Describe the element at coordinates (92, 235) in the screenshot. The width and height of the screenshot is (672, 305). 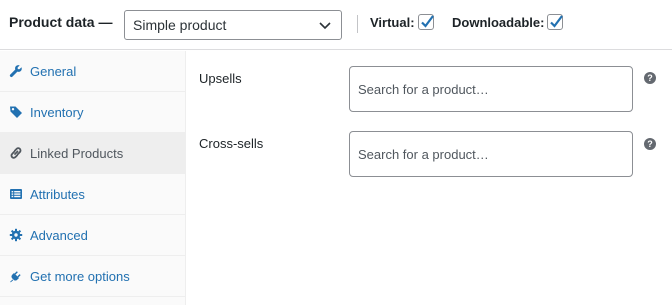
I see `tab-advanced: Advanced` at that location.